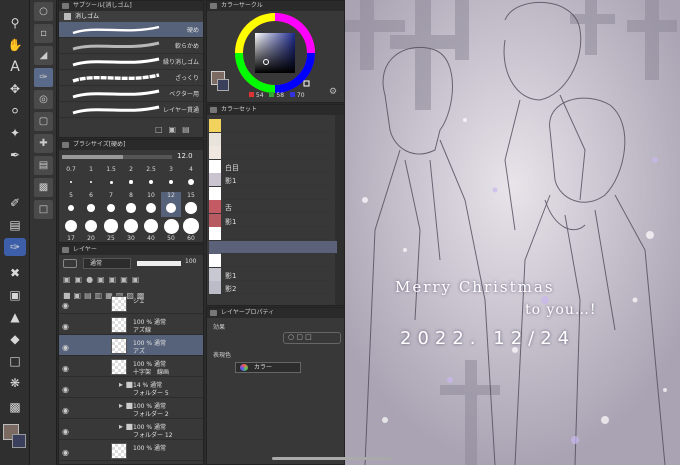 The width and height of the screenshot is (680, 465). What do you see at coordinates (71, 204) in the screenshot?
I see `brush-size-option: 5` at bounding box center [71, 204].